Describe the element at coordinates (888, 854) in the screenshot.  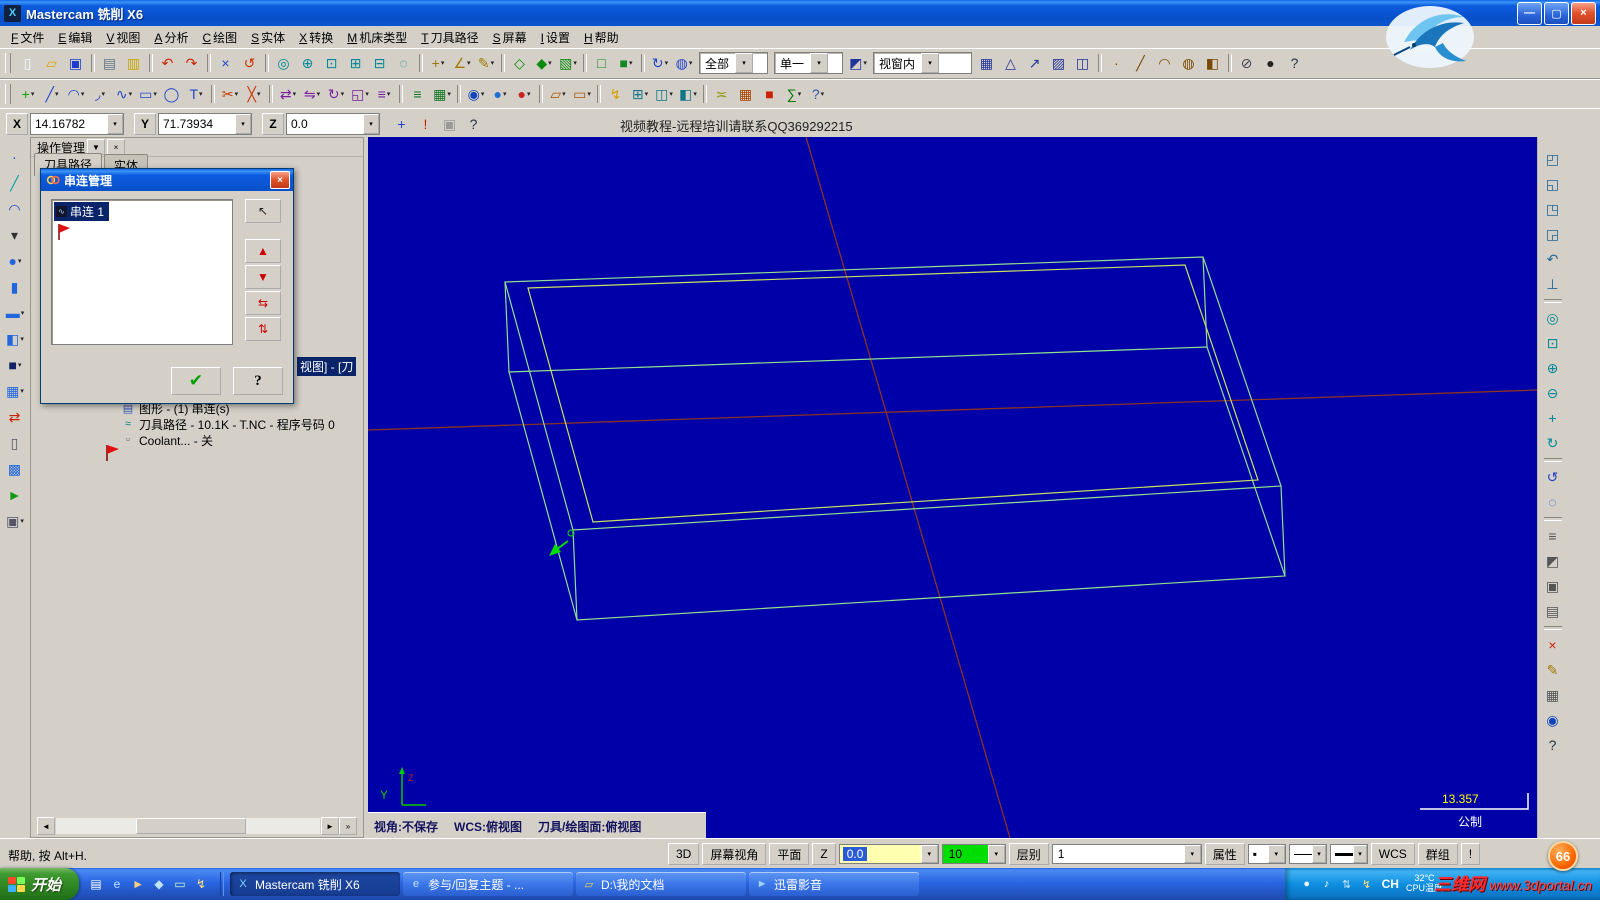
I see `z-depth-field: 0.0 ▾` at that location.